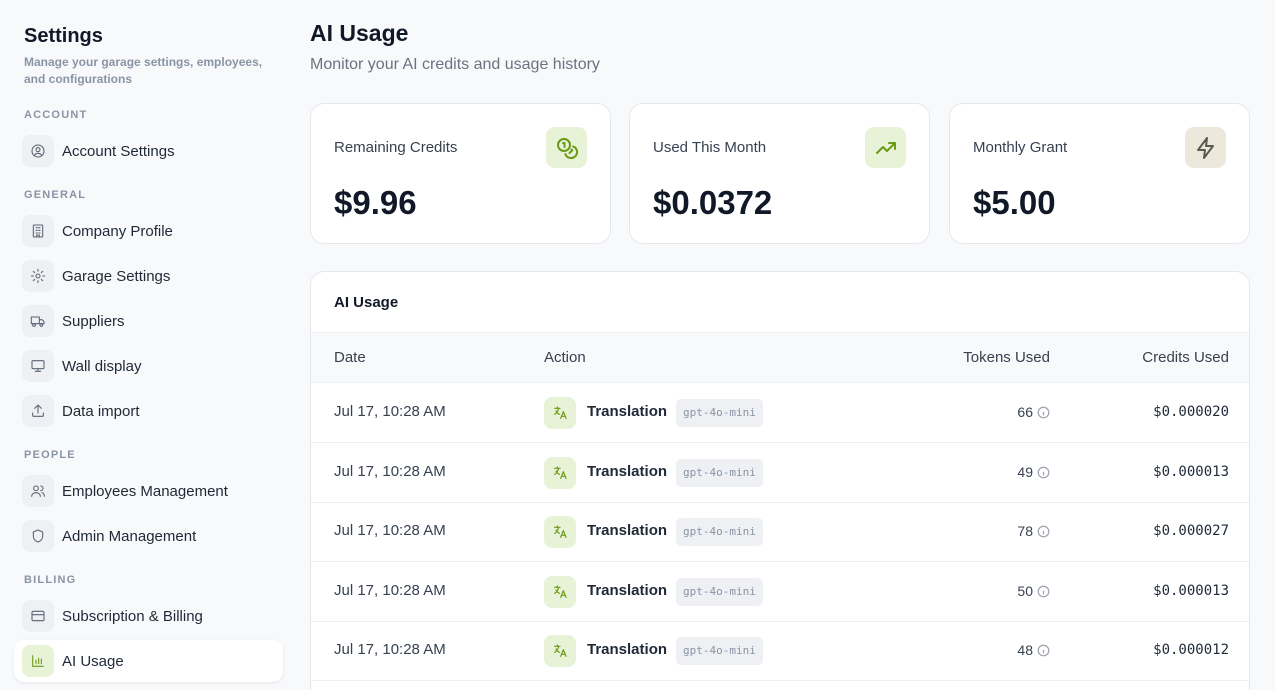 This screenshot has width=1275, height=690. Describe the element at coordinates (460, 173) in the screenshot. I see `remaining-credits-card: Remaining Credits $9.96` at that location.